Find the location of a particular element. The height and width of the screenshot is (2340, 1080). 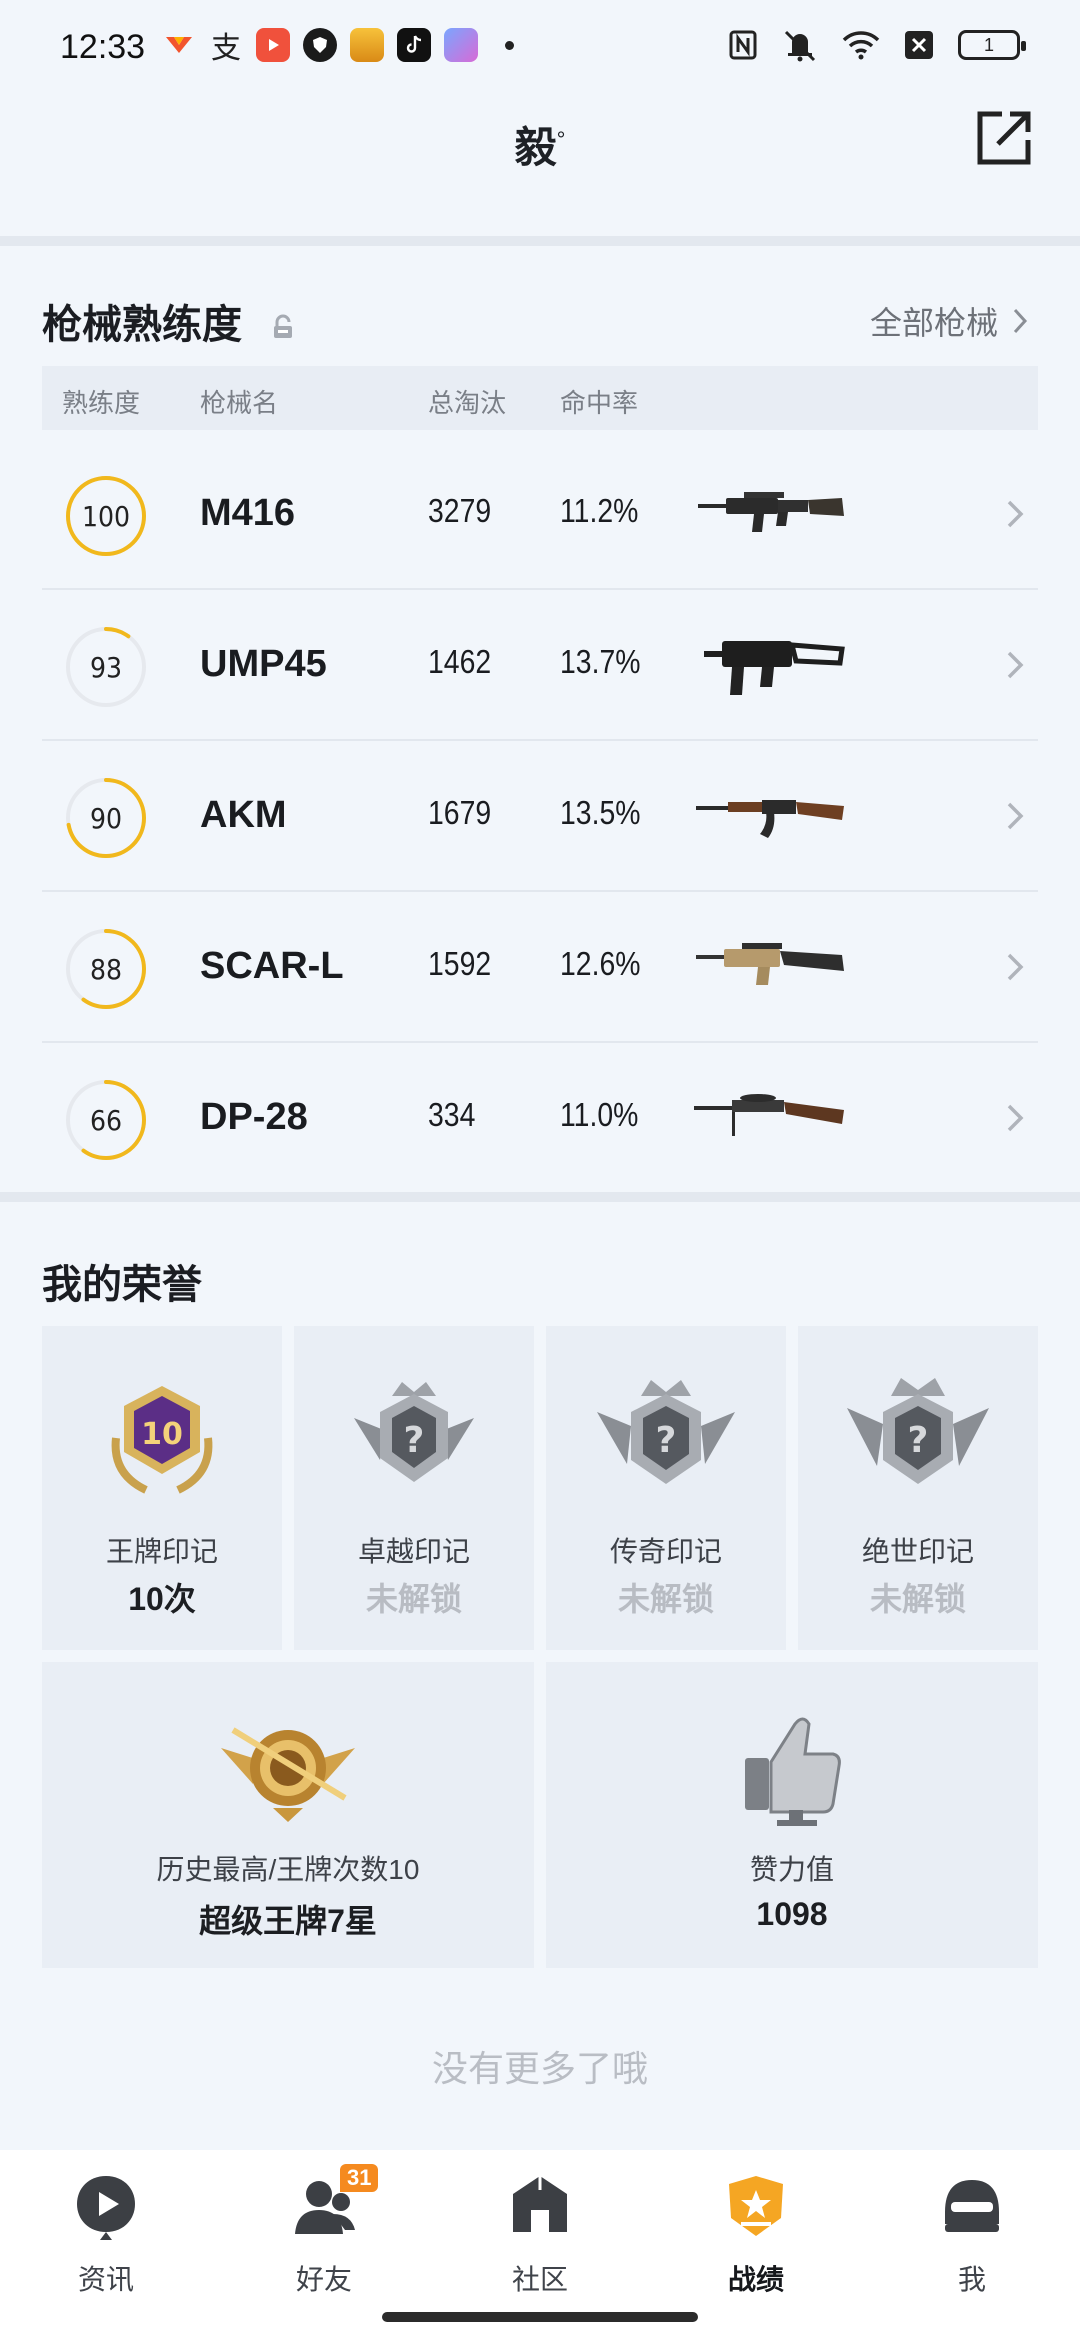

weapon-name: DP-28 is located at coordinates (254, 1117).